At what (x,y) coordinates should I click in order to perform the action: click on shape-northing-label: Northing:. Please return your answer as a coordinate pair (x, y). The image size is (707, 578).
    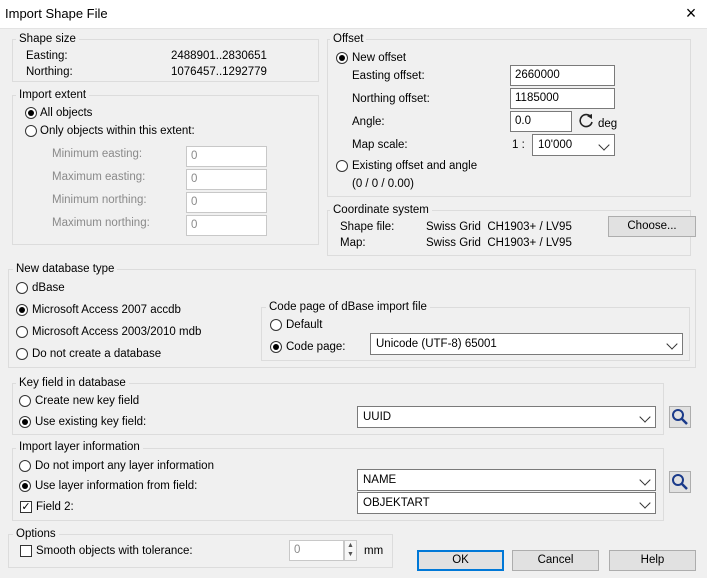
    Looking at the image, I should click on (49, 72).